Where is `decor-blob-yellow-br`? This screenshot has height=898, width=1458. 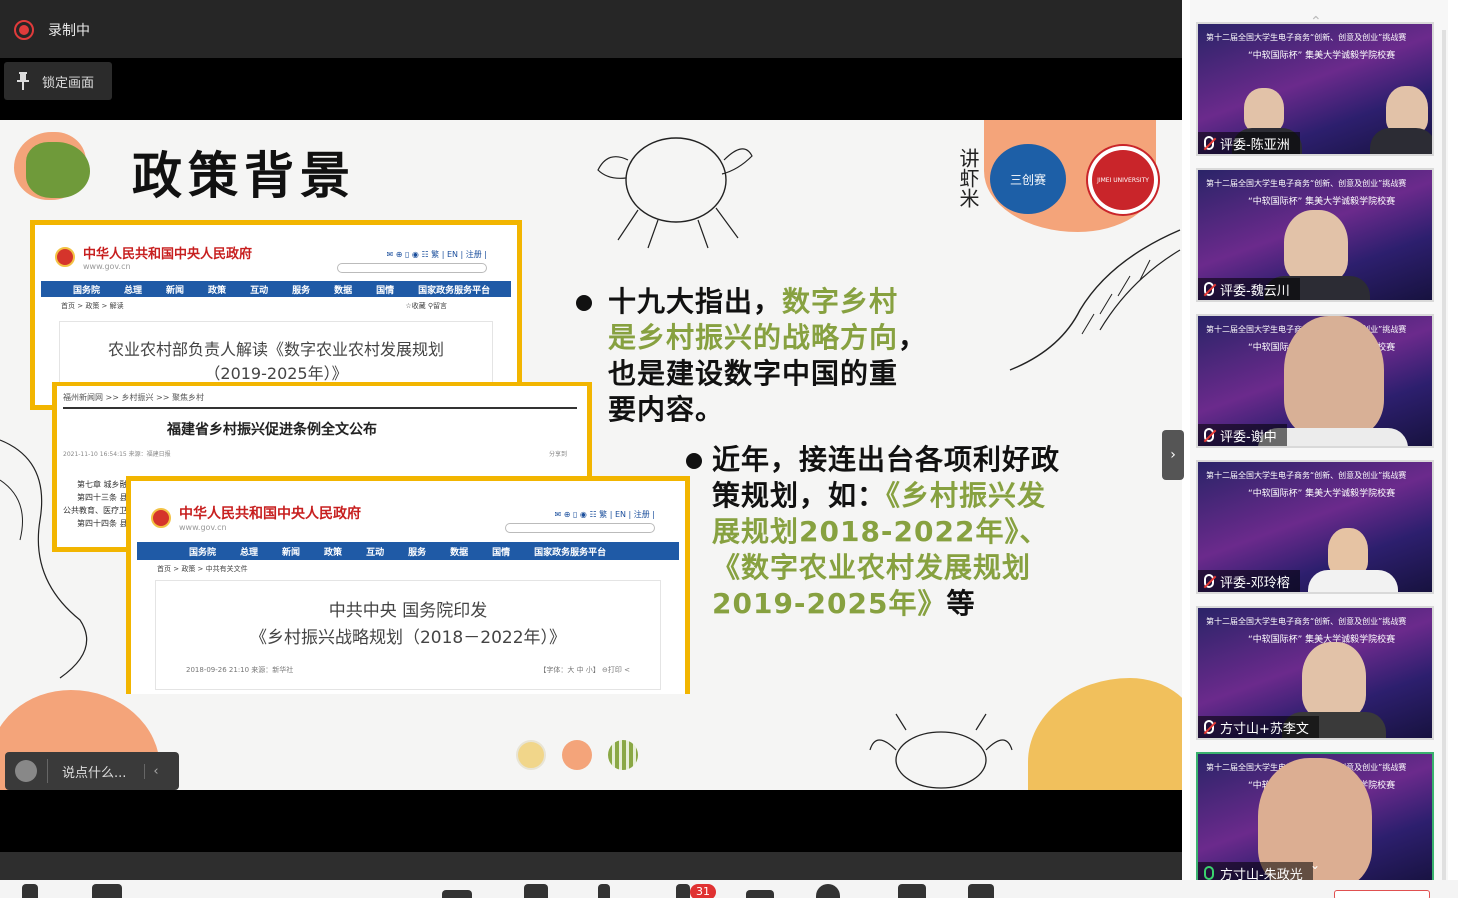
decor-blob-yellow-br is located at coordinates (1105, 734).